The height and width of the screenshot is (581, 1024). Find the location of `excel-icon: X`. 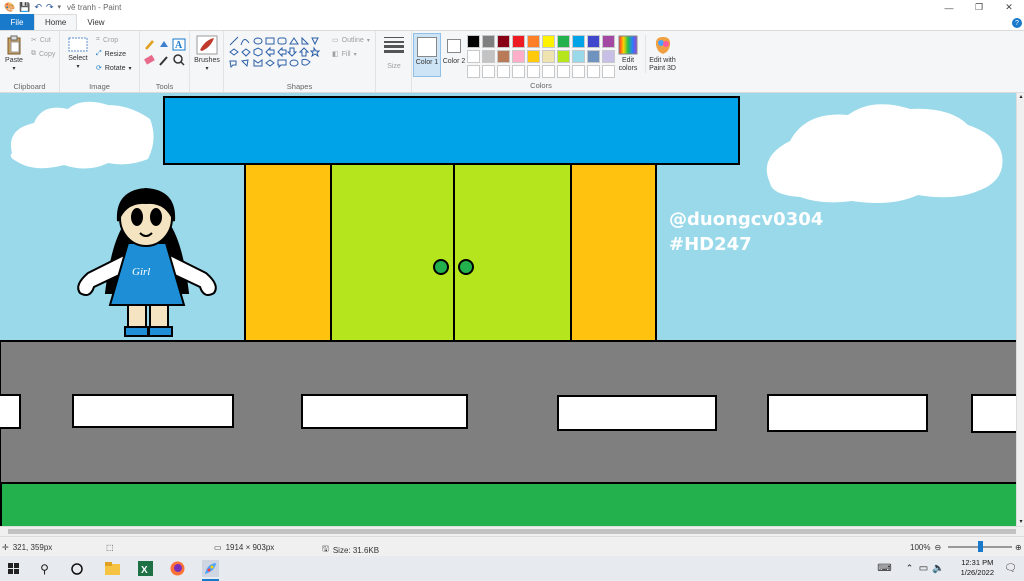

excel-icon: X is located at coordinates (145, 568).